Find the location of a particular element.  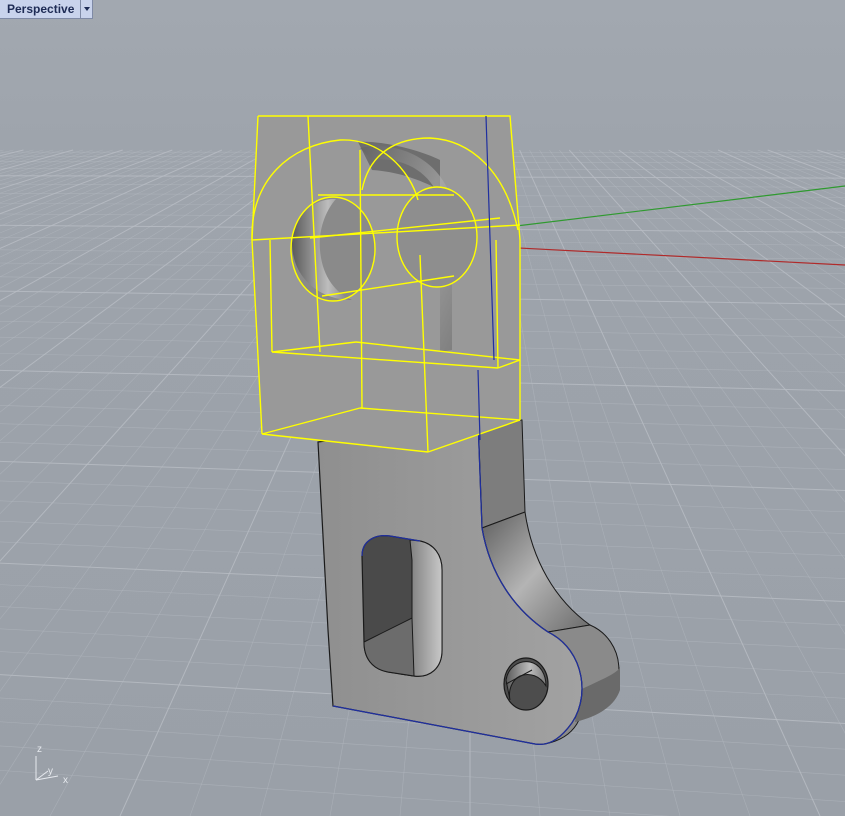

viewport-title: Perspective is located at coordinates (40, 9).